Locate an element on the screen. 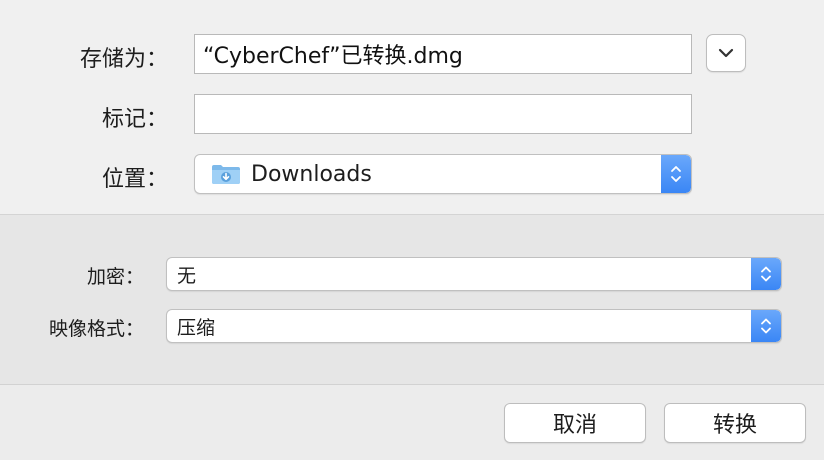  image-format-popup: 压缩 is located at coordinates (474, 326).